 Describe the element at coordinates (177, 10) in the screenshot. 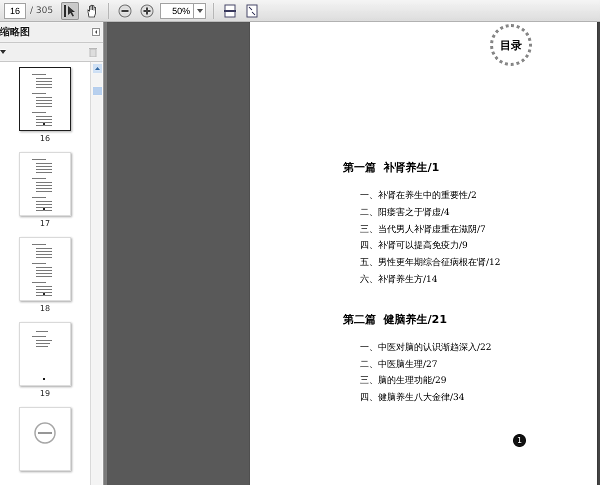

I see `zoom-field: 50%` at that location.